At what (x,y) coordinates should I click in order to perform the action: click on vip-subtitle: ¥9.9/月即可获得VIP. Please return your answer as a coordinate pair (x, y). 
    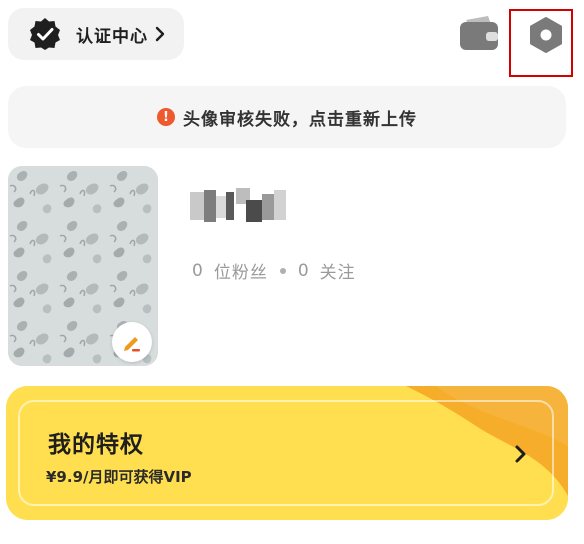
    Looking at the image, I should click on (119, 477).